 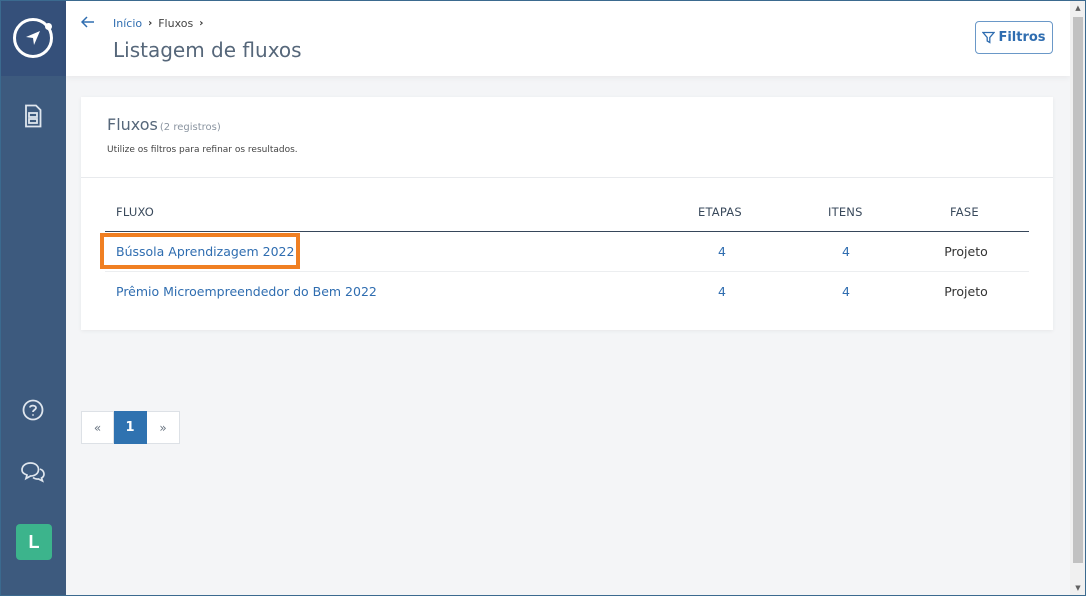 What do you see at coordinates (34, 542) in the screenshot?
I see `avatar: L` at bounding box center [34, 542].